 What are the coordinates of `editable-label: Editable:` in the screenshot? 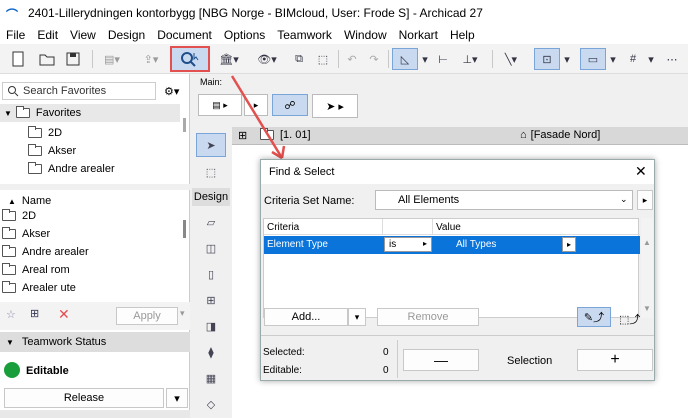 It's located at (282, 370).